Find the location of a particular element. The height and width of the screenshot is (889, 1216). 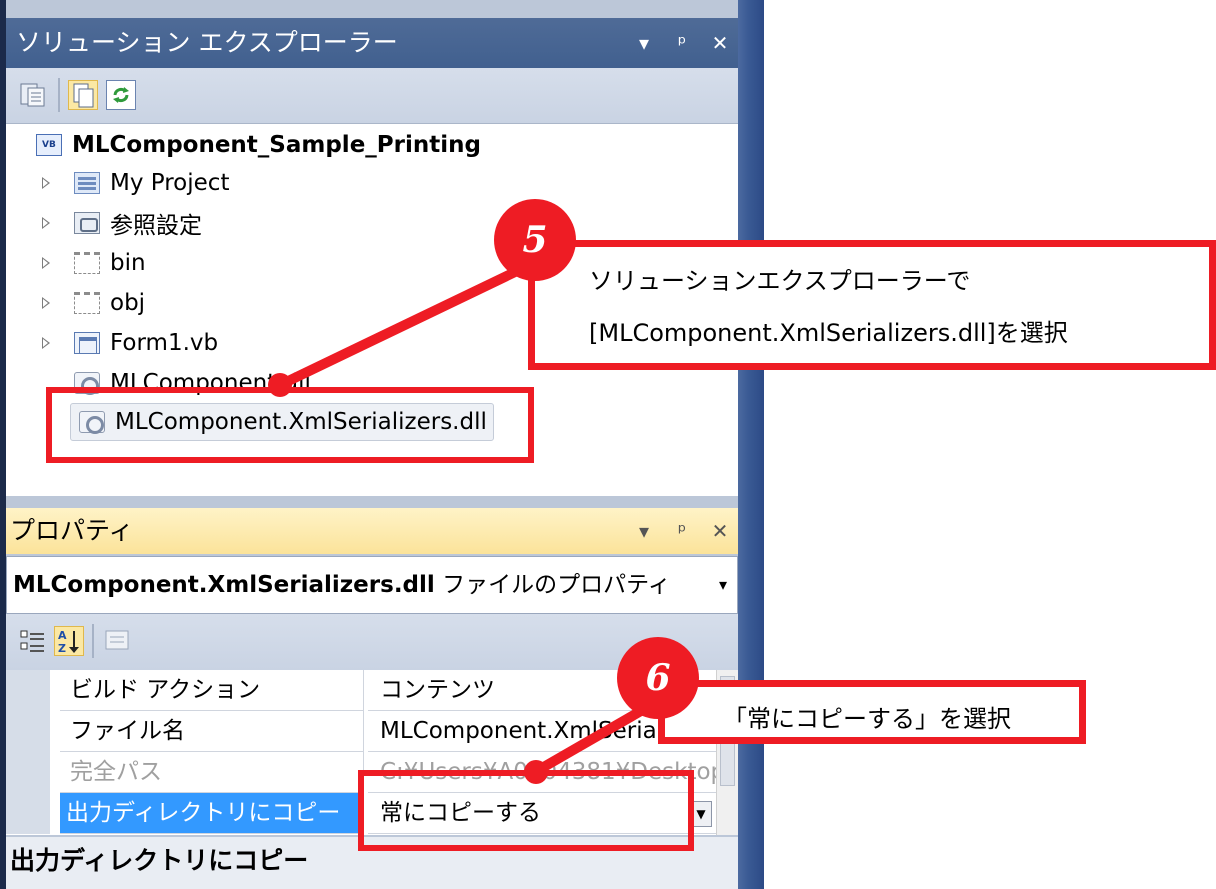

property-name: ビルド アクション is located at coordinates (212, 690).